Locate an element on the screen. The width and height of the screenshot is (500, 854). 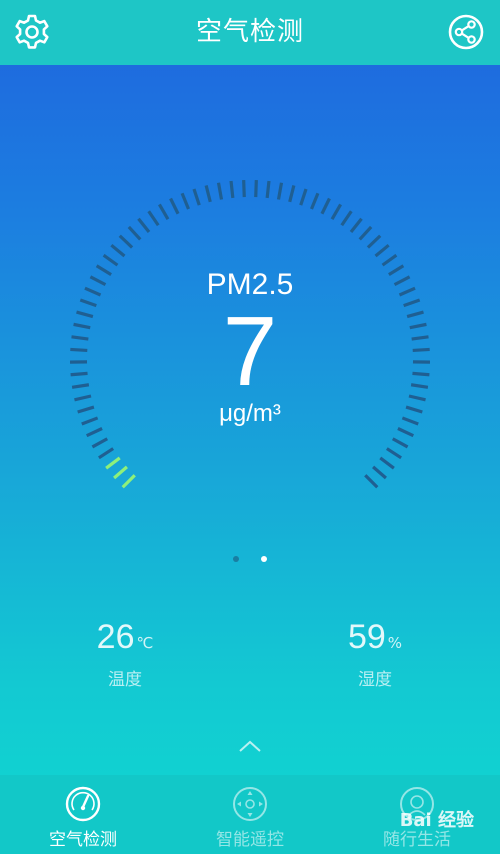
gauge-icon is located at coordinates (83, 804).